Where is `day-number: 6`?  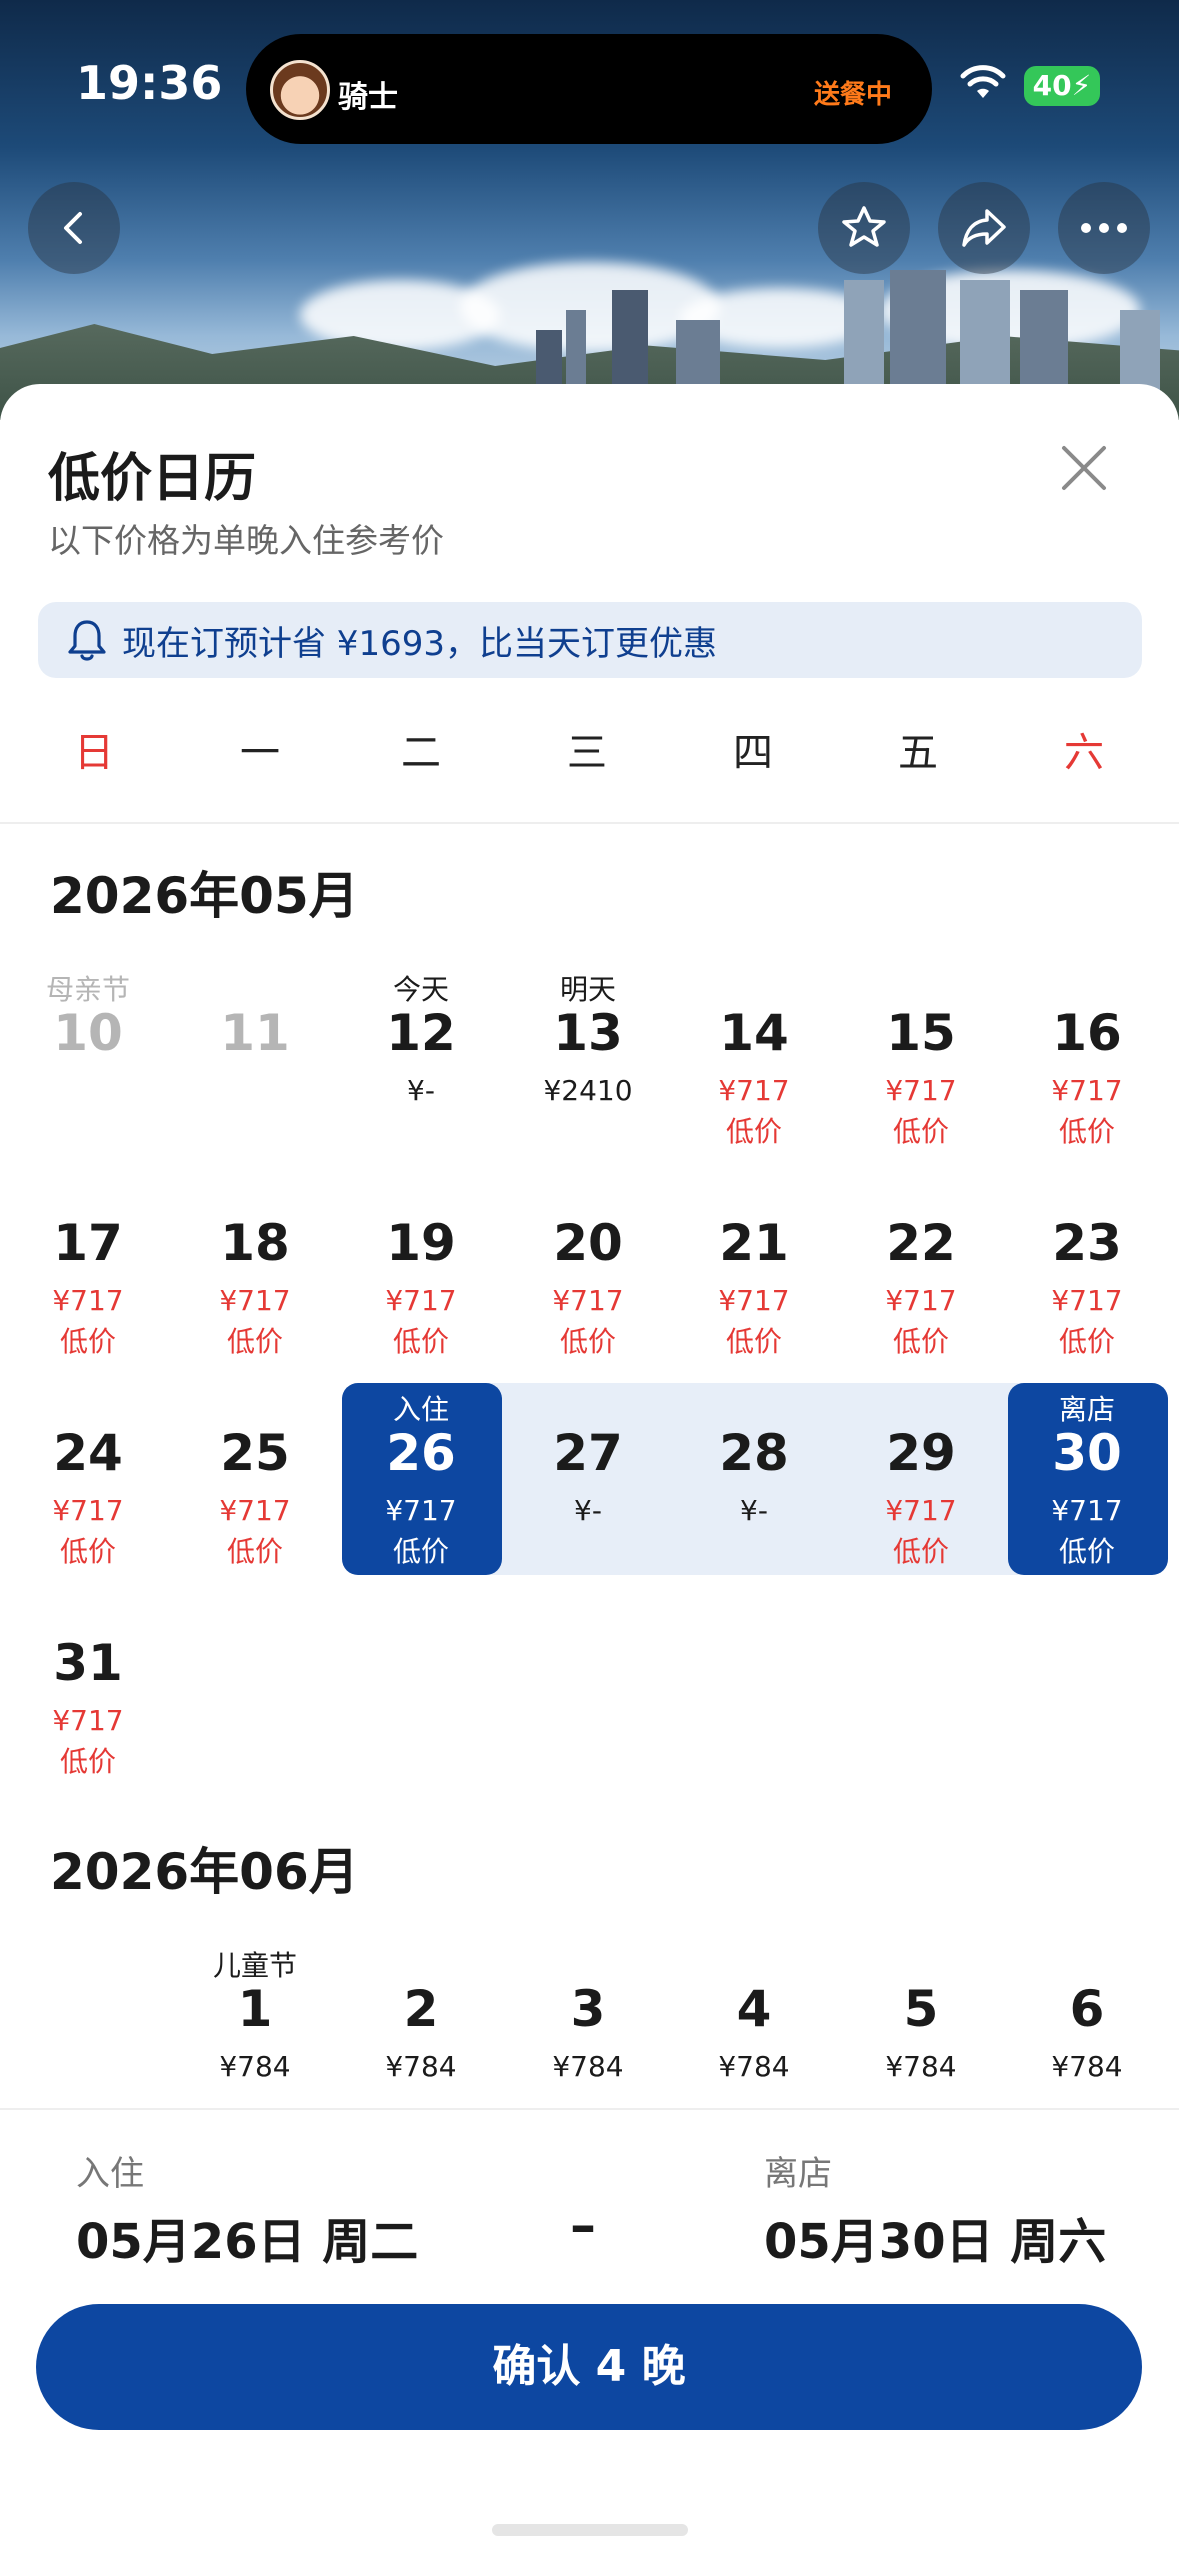 day-number: 6 is located at coordinates (1087, 2009).